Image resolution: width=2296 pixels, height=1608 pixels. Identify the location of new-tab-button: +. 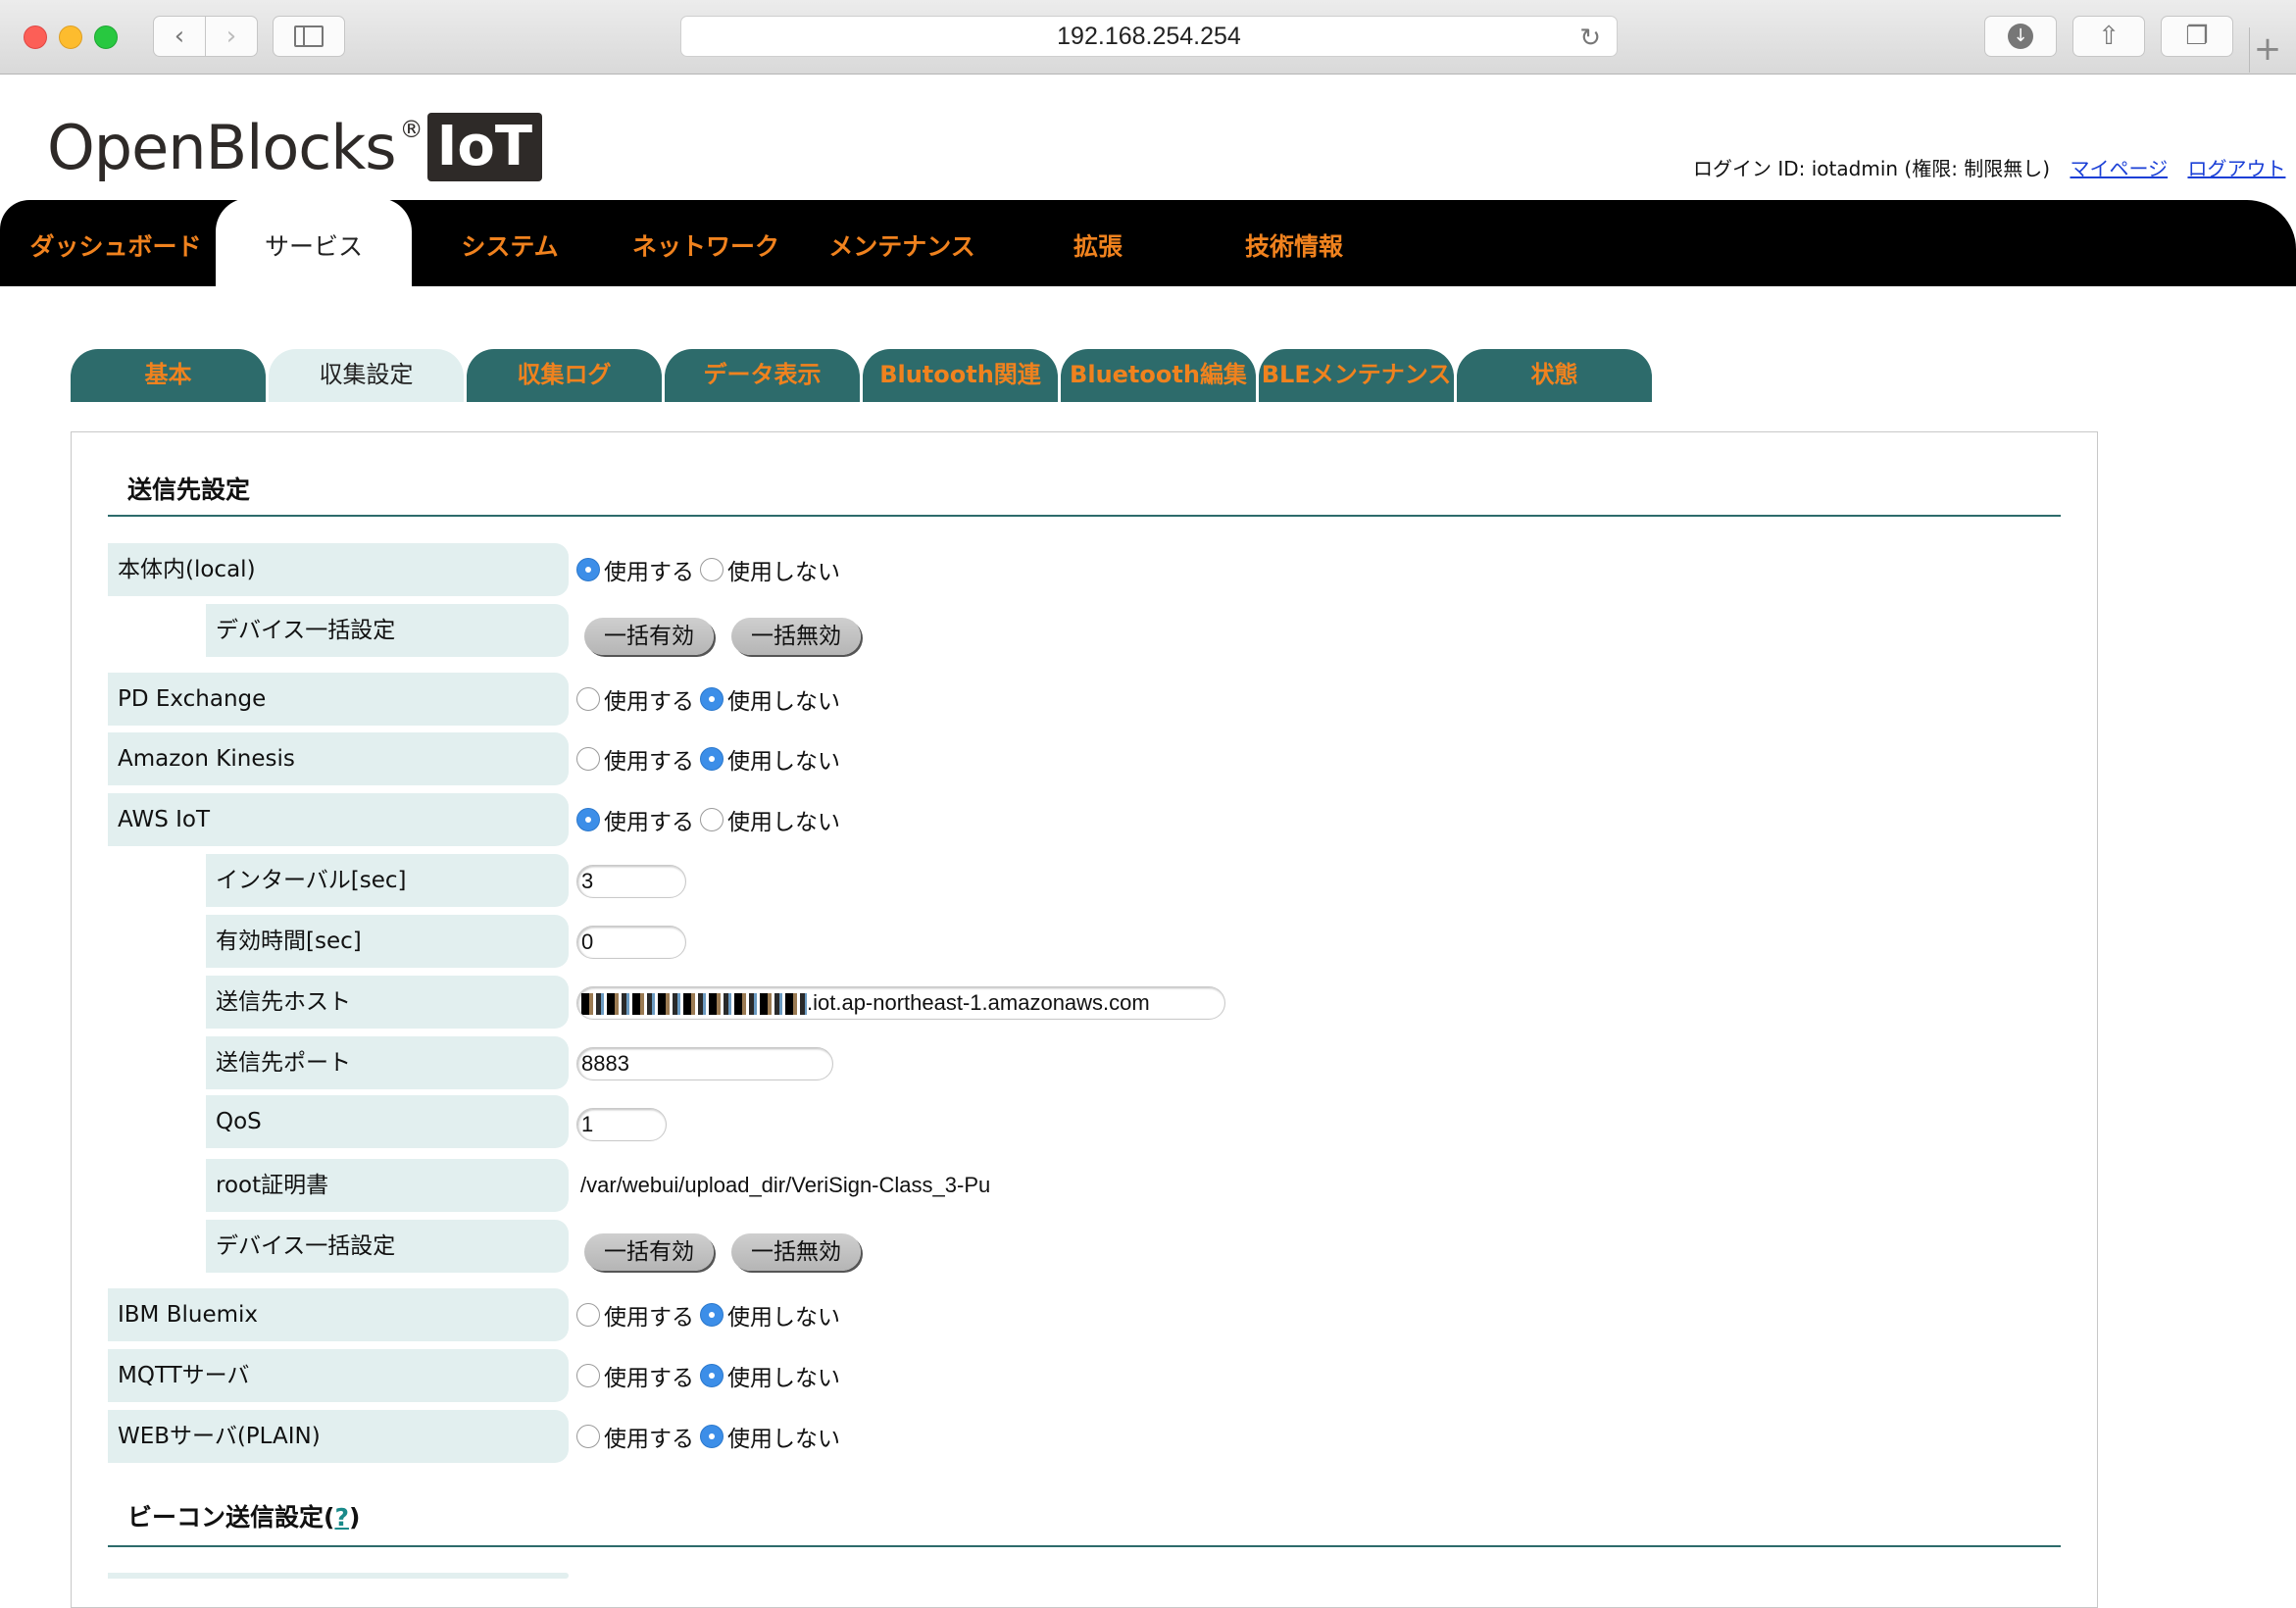
(2267, 50).